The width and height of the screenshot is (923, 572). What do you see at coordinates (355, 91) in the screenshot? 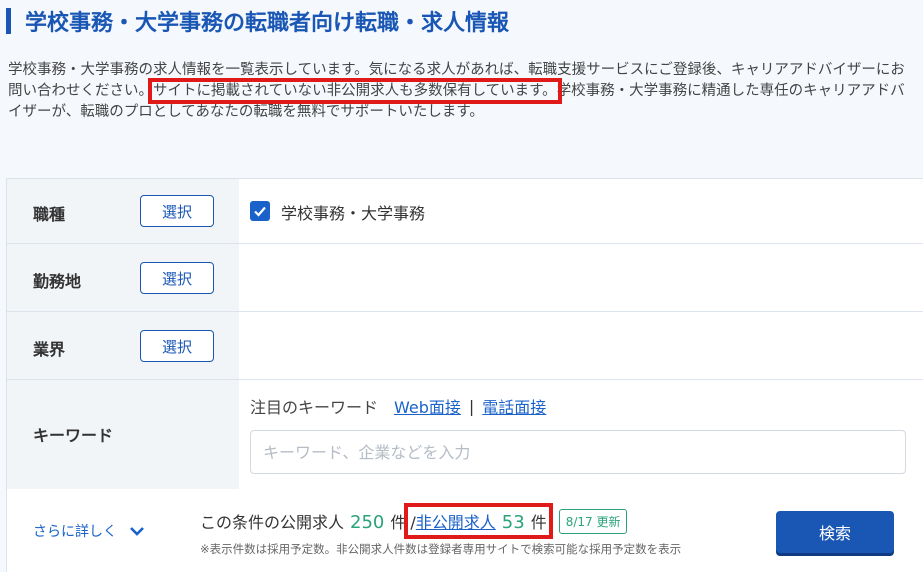
I see `intro-highlight: サイトに掲載されていない非公開求人も多数保有しています。` at bounding box center [355, 91].